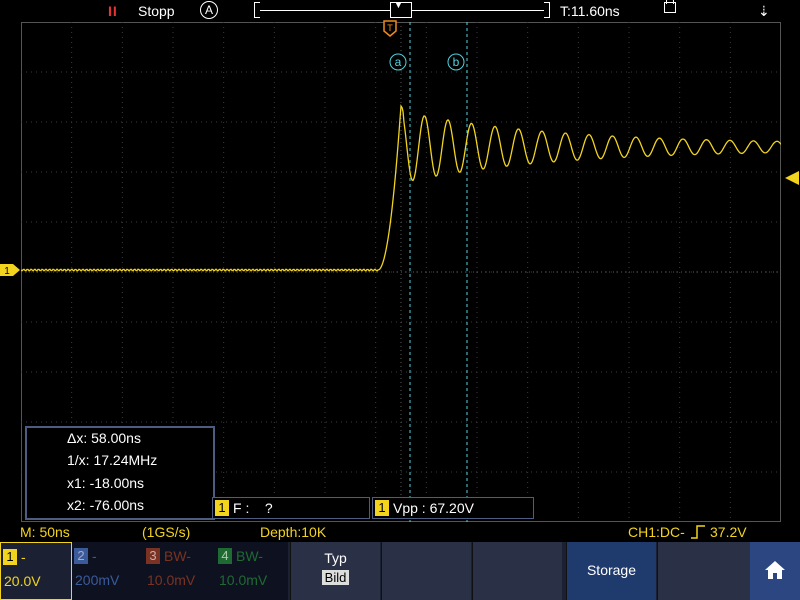 The height and width of the screenshot is (600, 800). What do you see at coordinates (547, 10) in the screenshot?
I see `timeline-right-bracket` at bounding box center [547, 10].